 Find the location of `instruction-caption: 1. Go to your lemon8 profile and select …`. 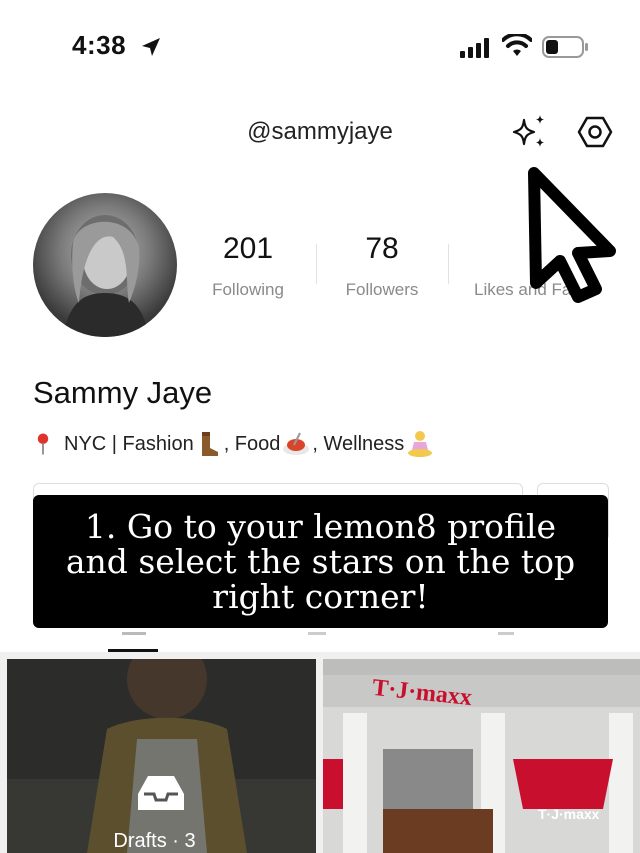

instruction-caption: 1. Go to your lemon8 profile and select … is located at coordinates (320, 561).